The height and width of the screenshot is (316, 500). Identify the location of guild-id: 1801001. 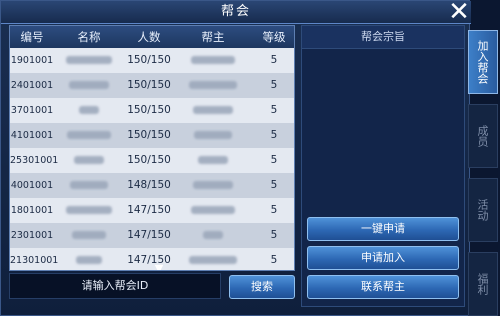
(32, 210).